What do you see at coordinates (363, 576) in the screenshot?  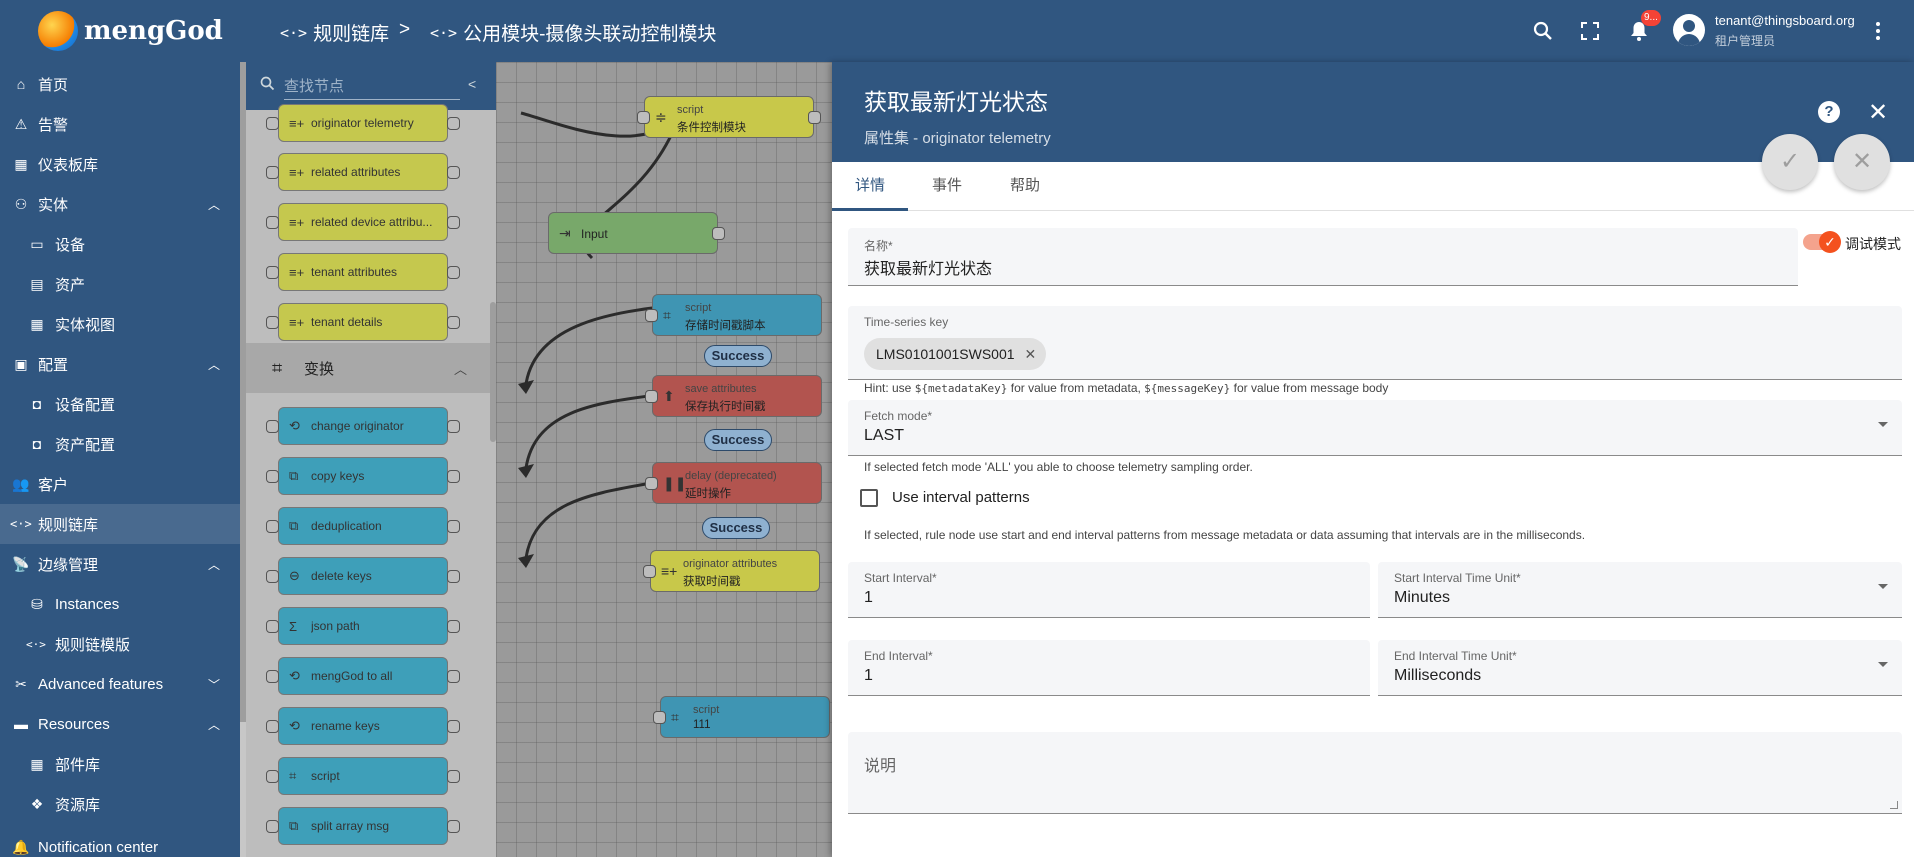 I see `library-node: ⊖ delete keys` at bounding box center [363, 576].